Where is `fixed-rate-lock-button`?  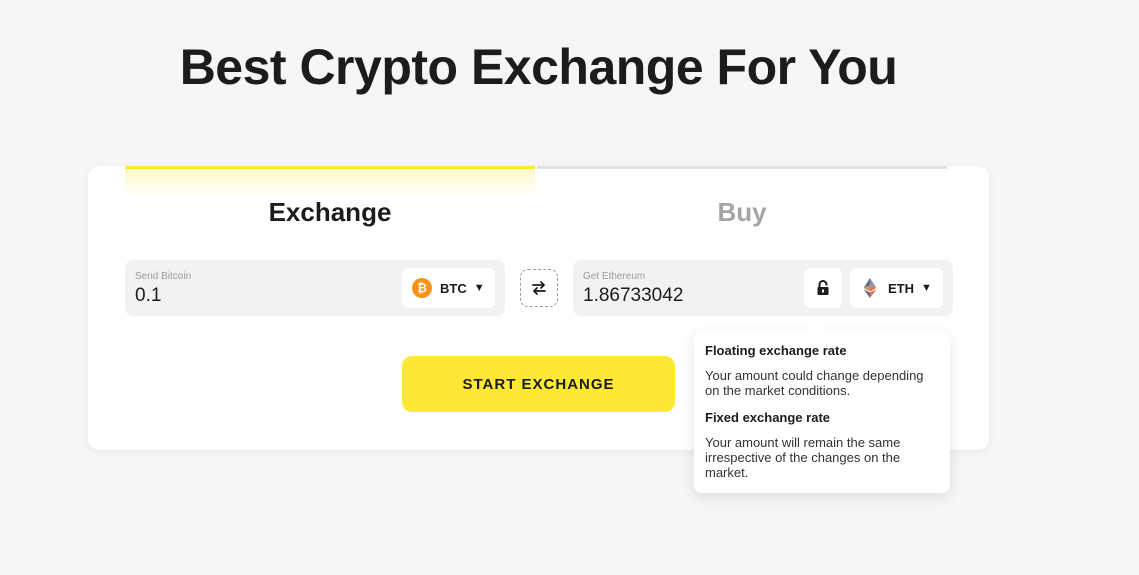
fixed-rate-lock-button is located at coordinates (823, 288).